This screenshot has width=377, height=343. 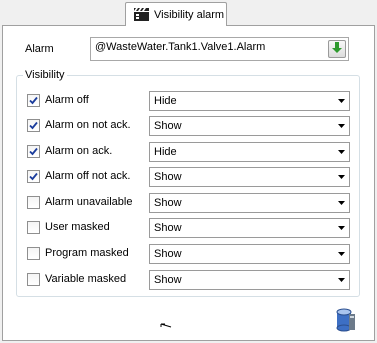 What do you see at coordinates (77, 227) in the screenshot?
I see `visibility-row-label: User masked` at bounding box center [77, 227].